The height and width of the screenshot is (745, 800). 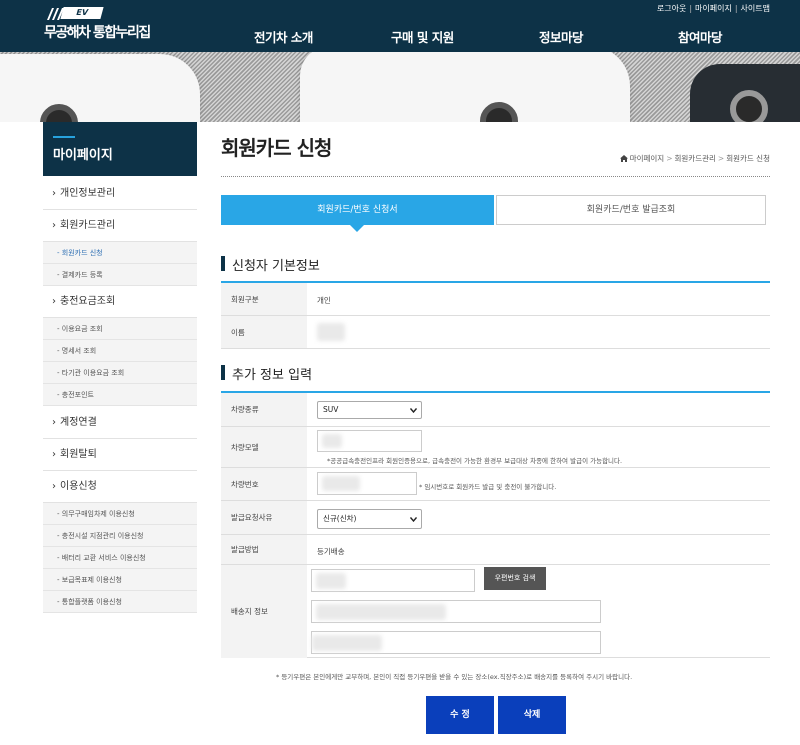 I want to click on sidebar-item-personal-info: 개인정보관리, so click(x=120, y=194).